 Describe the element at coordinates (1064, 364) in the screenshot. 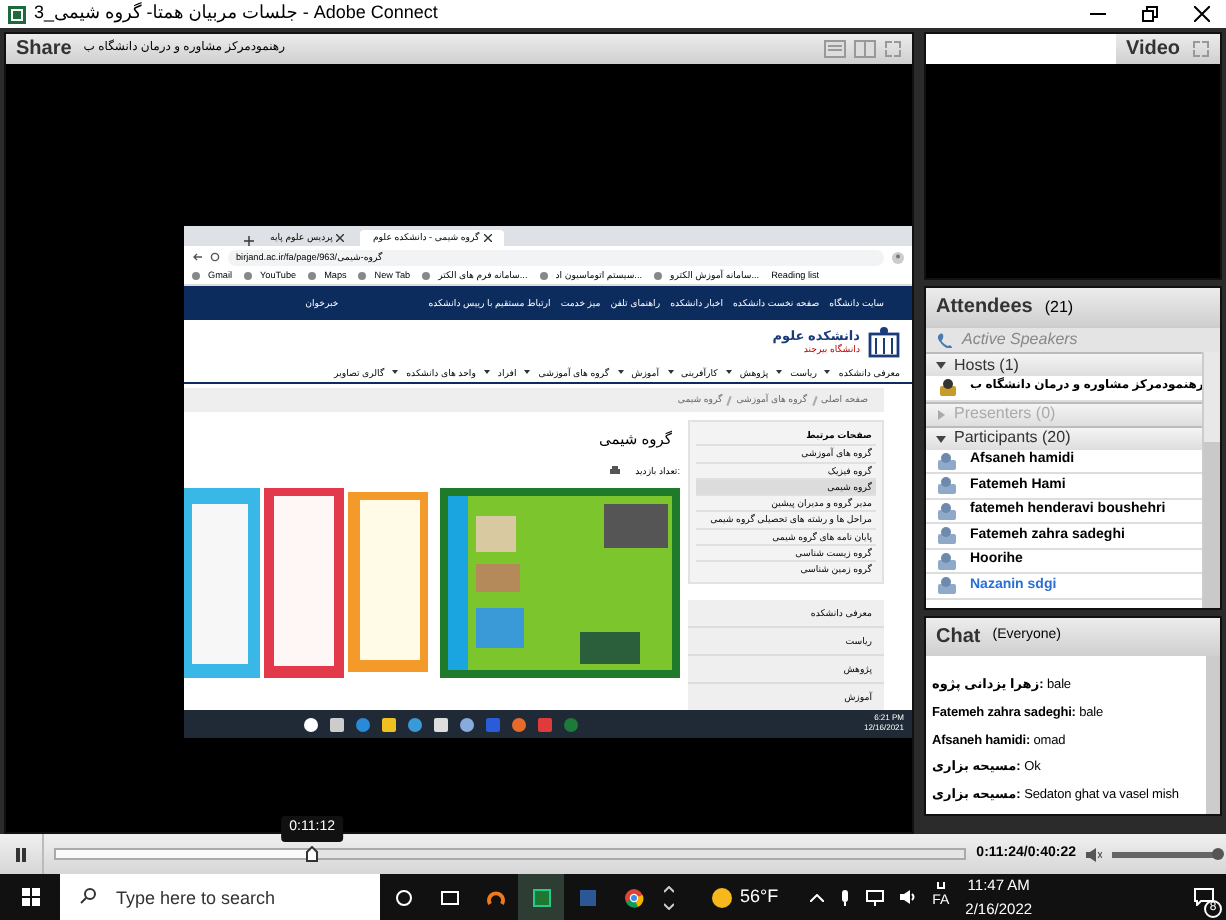

I see `group-header: Hosts (1)` at that location.